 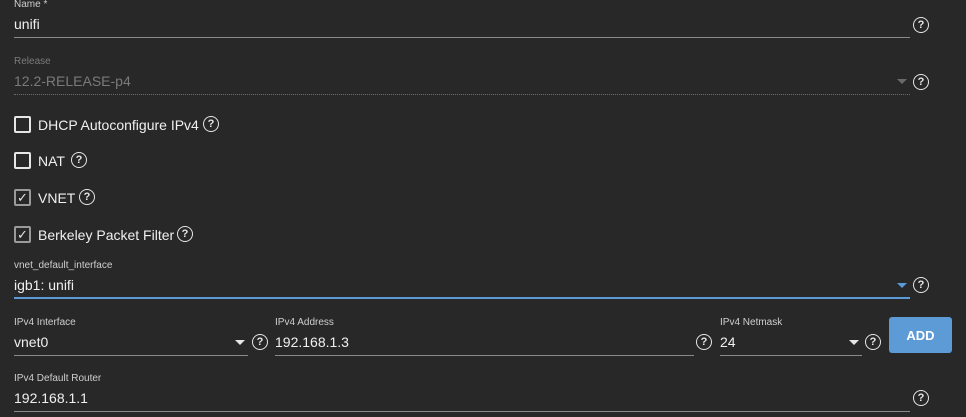 I want to click on ipv4-netmask-caret-icon, so click(x=854, y=342).